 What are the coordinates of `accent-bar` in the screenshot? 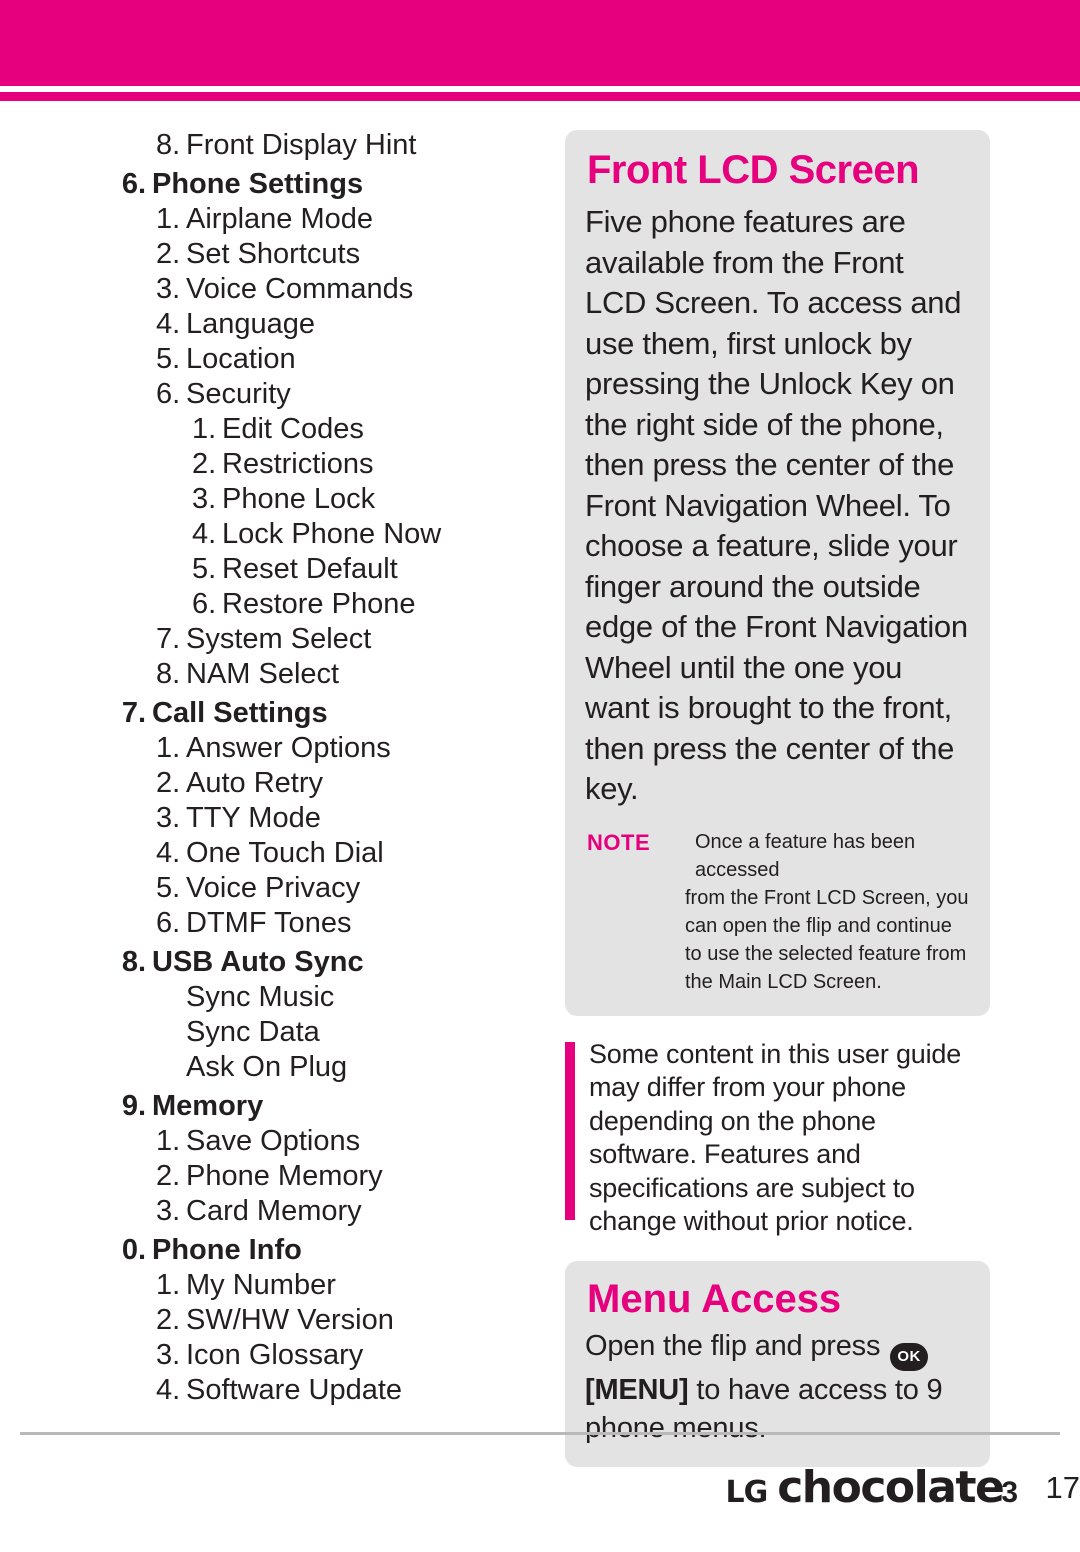 It's located at (570, 1130).